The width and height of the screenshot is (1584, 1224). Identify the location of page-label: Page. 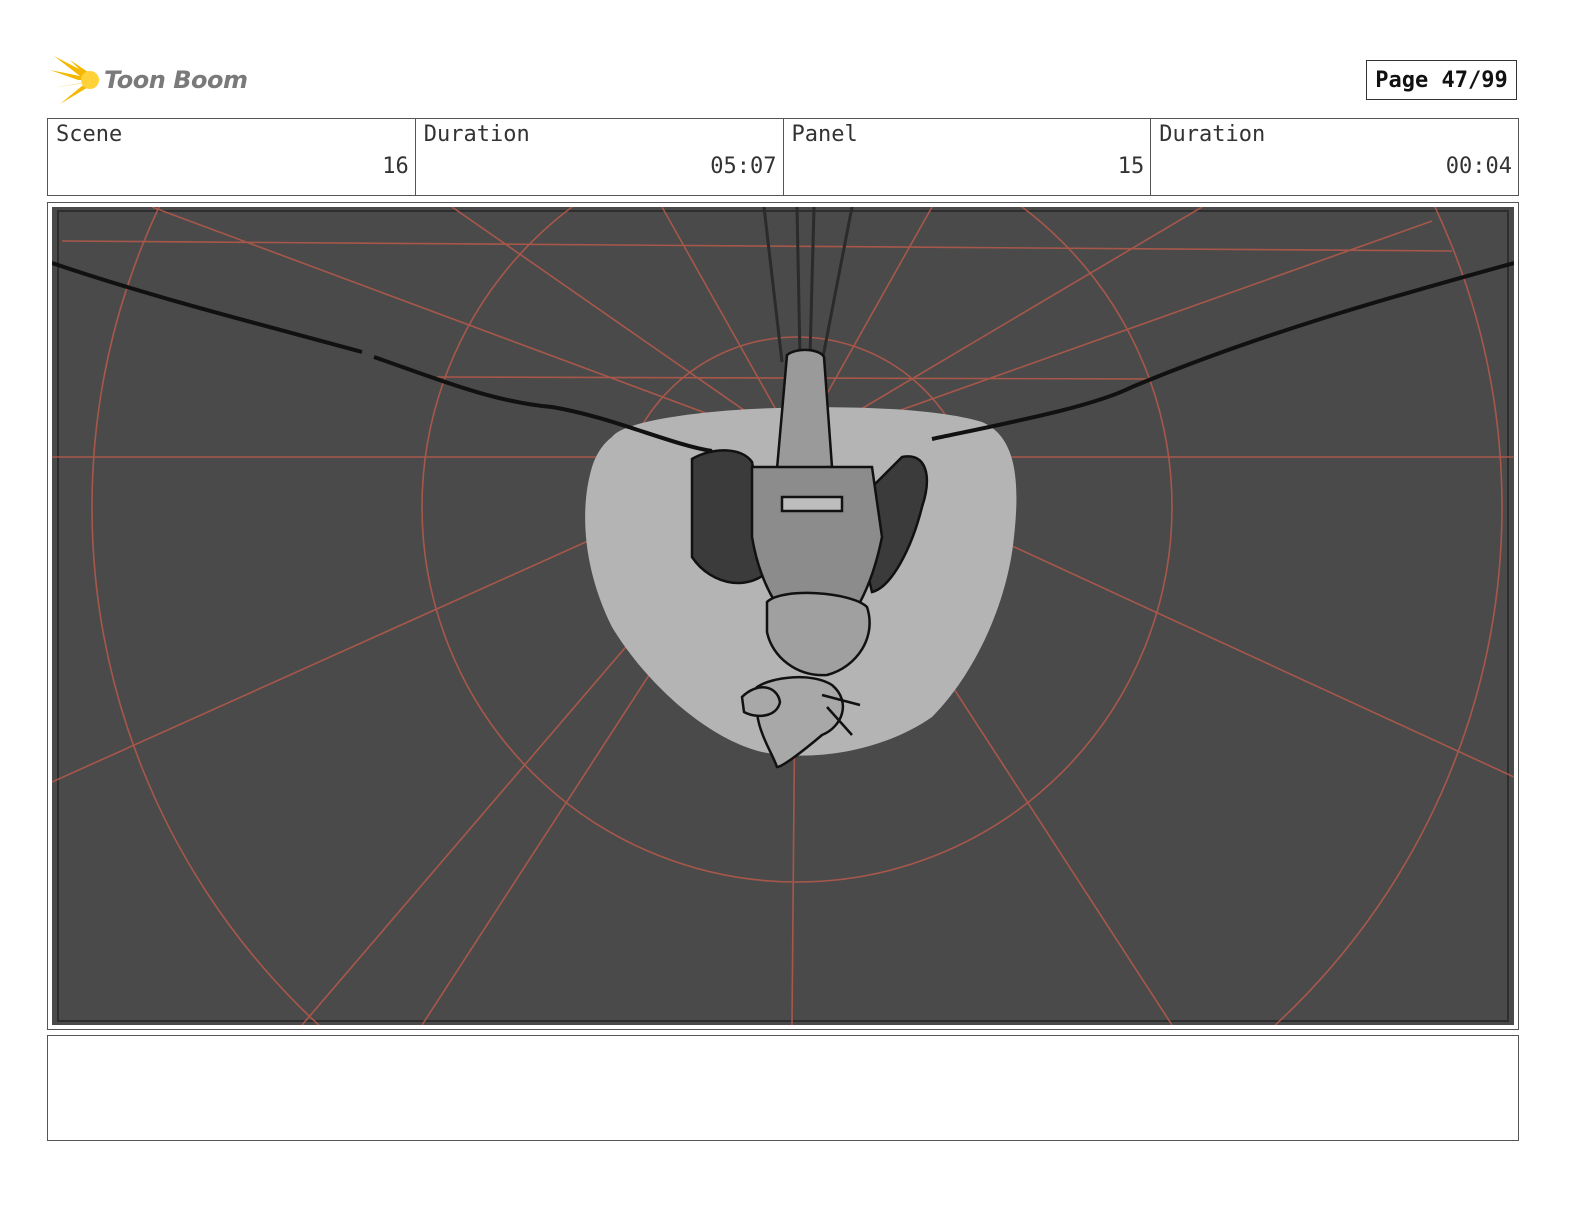
(1402, 80).